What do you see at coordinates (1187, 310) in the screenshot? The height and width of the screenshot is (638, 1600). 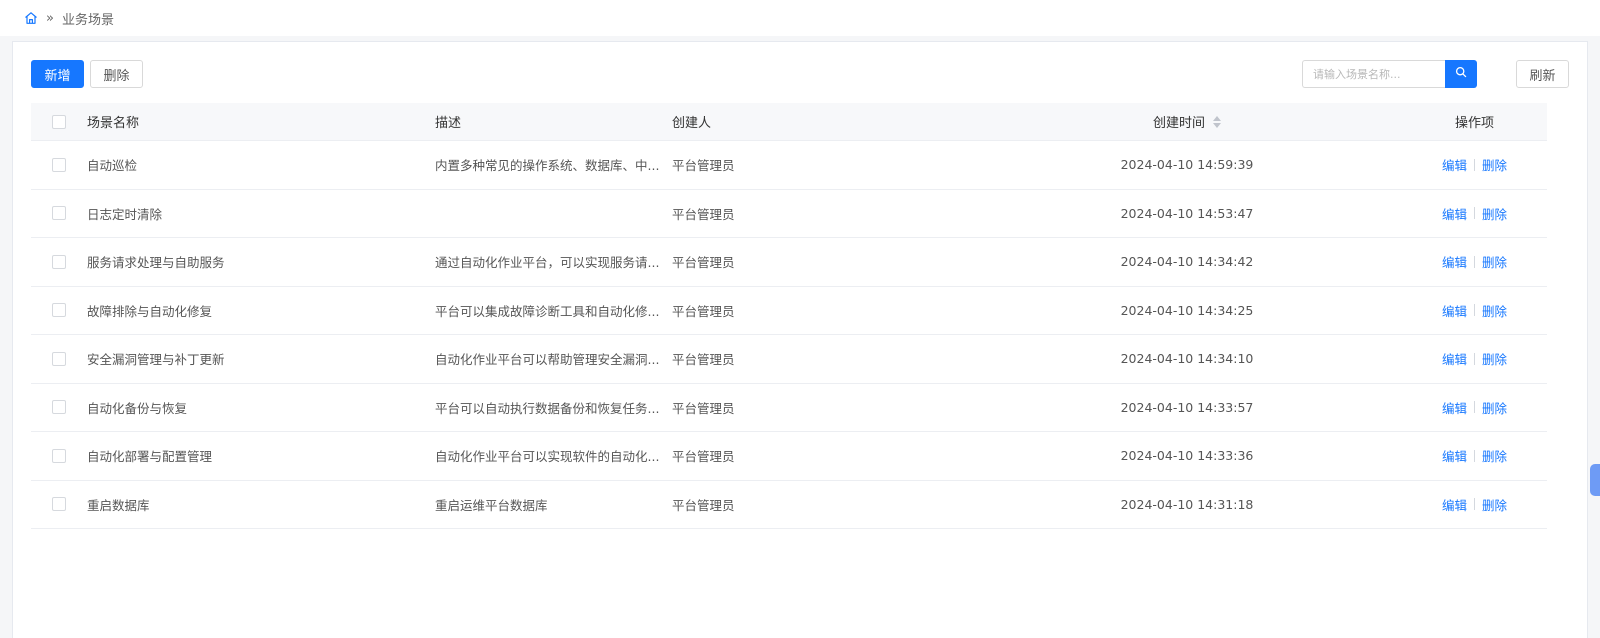 I see `scene-created-time: 2024-04-10 14:34:25` at bounding box center [1187, 310].